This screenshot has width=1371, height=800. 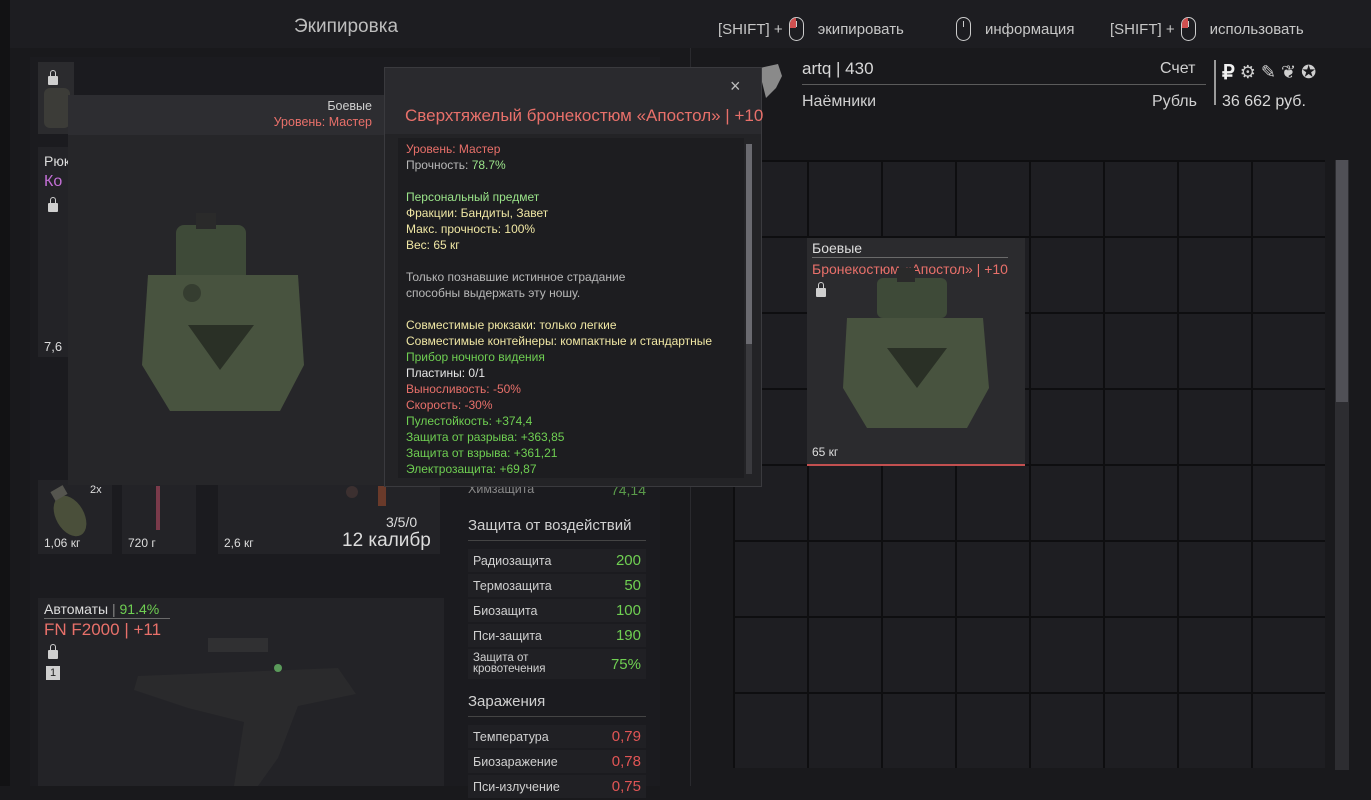 What do you see at coordinates (1308, 72) in the screenshot?
I see `coin-currency-icon: ✪` at bounding box center [1308, 72].